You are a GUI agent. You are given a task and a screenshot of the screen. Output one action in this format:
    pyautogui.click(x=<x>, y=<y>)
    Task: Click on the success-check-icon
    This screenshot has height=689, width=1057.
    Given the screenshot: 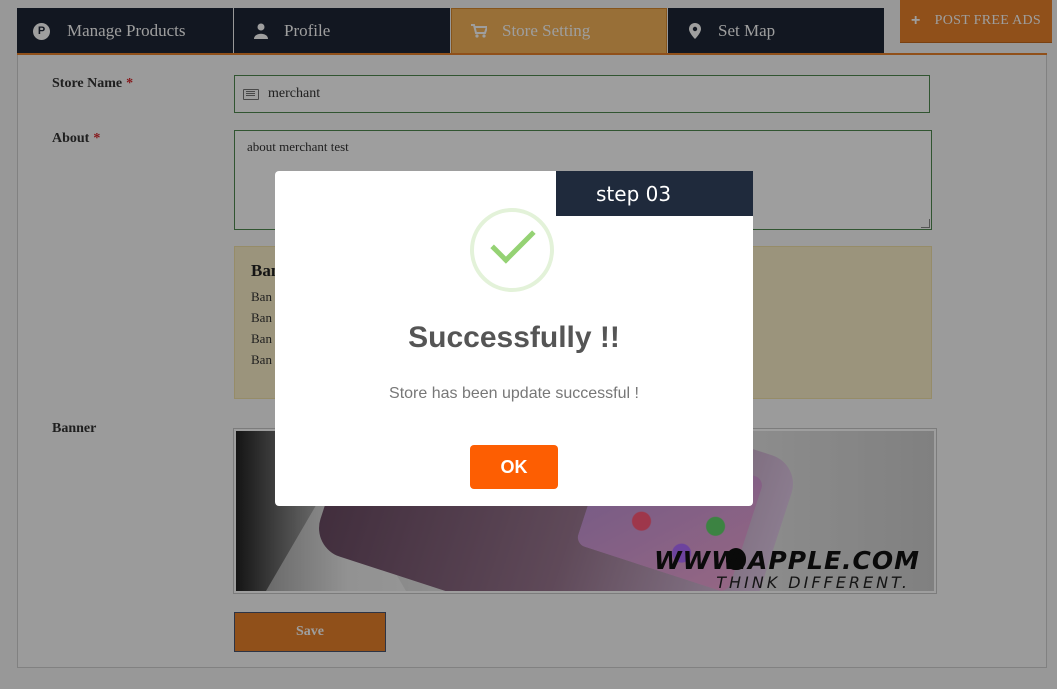 What is the action you would take?
    pyautogui.click(x=512, y=250)
    